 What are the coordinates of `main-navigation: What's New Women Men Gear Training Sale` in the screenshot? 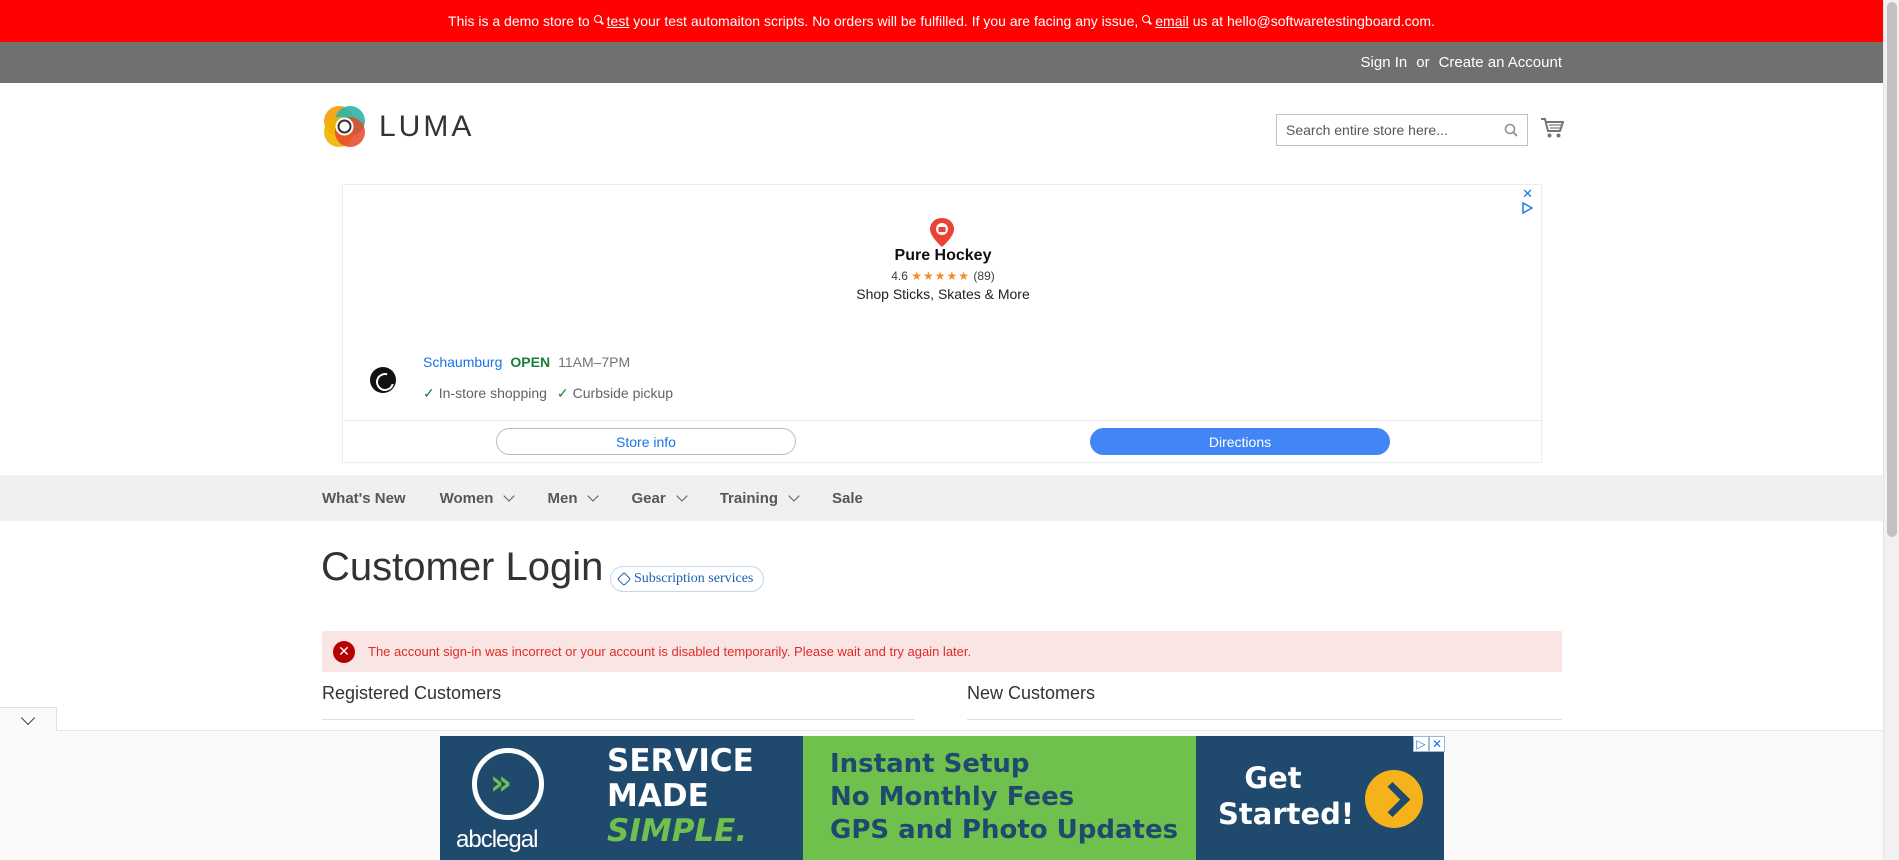 It's located at (941, 498).